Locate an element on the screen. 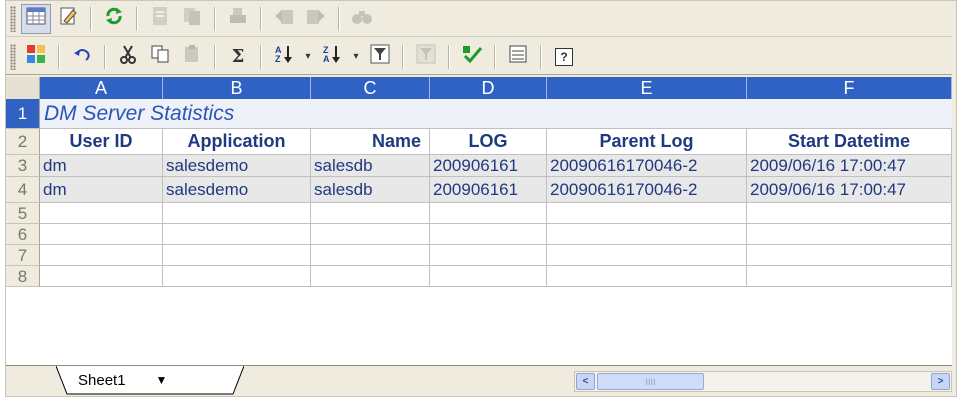 The width and height of the screenshot is (962, 401). table-row is located at coordinates (496, 234).